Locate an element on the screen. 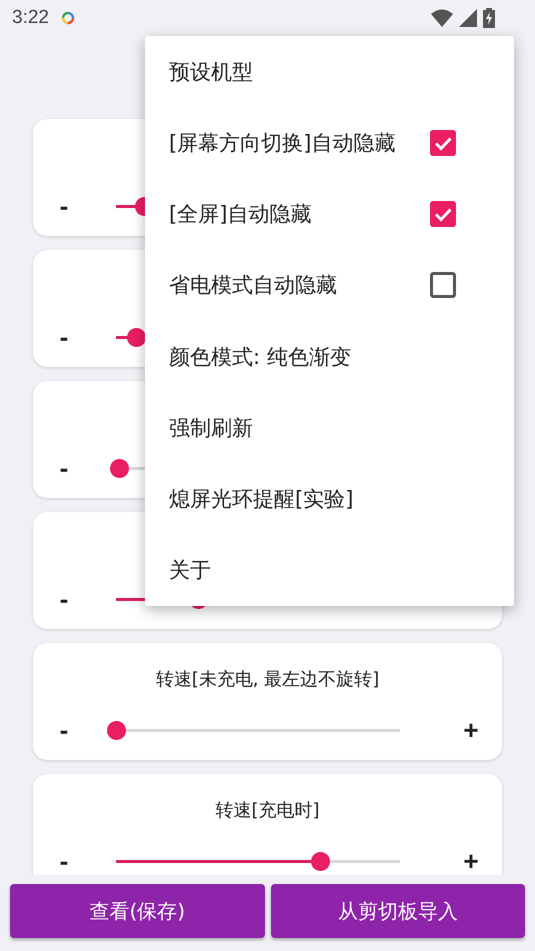  status-time: 3:22 is located at coordinates (30, 18).